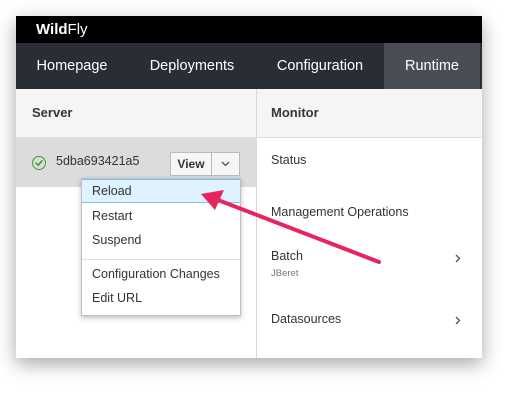  Describe the element at coordinates (369, 269) in the screenshot. I see `monitor-item-batch: Batch JBeret` at that location.